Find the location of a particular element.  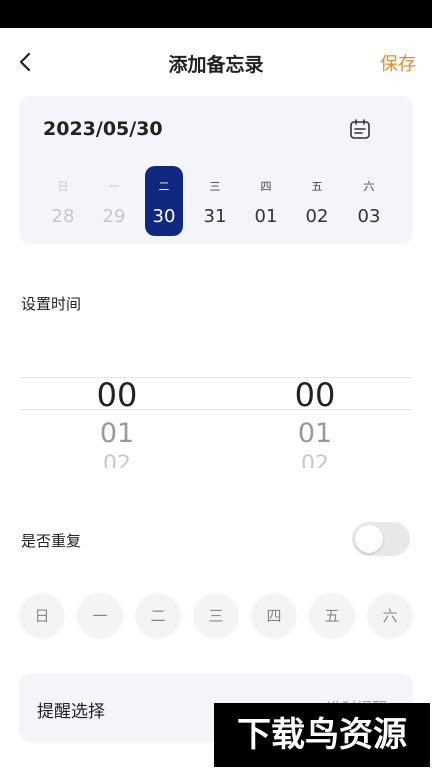

day-item: 六 03 is located at coordinates (369, 201).